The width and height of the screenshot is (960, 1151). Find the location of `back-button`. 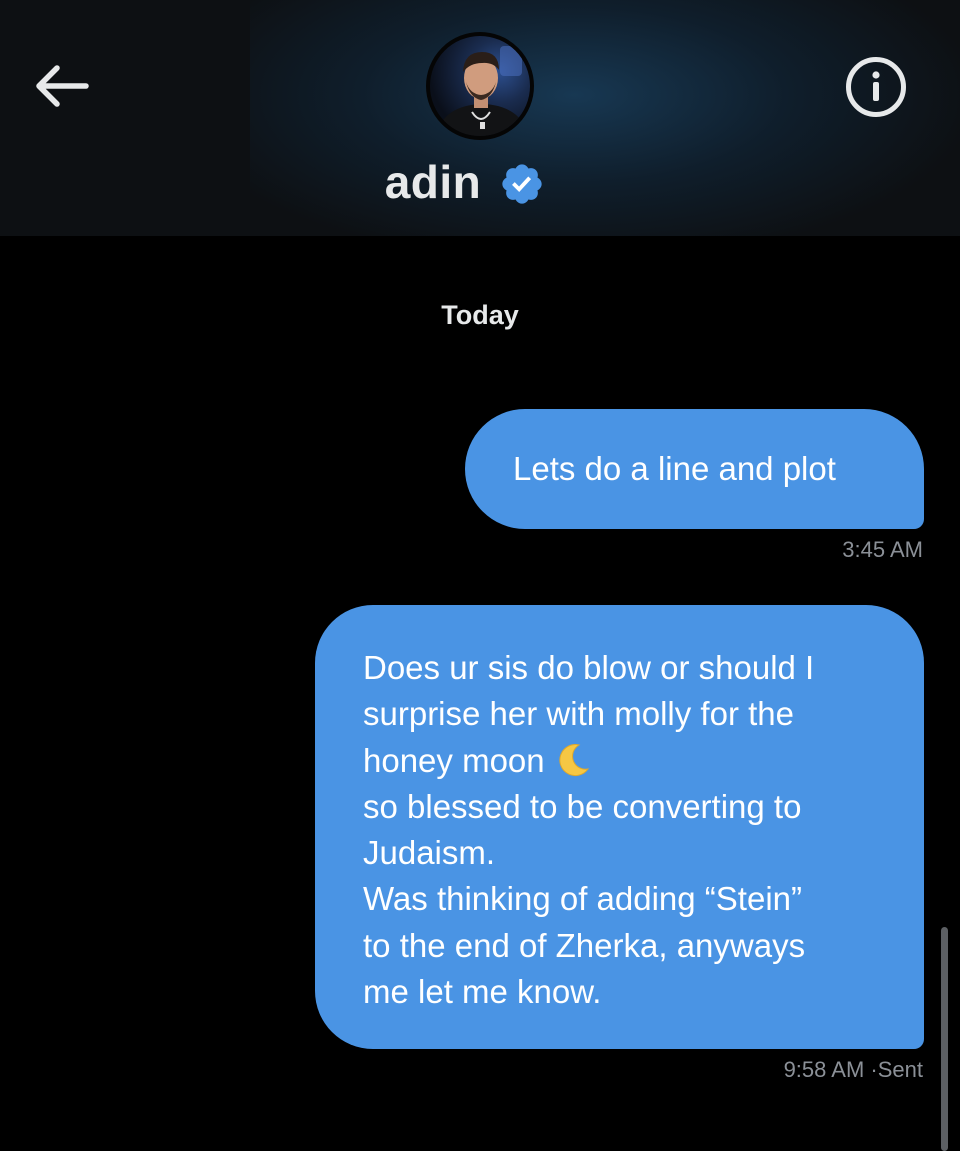

back-button is located at coordinates (61, 86).